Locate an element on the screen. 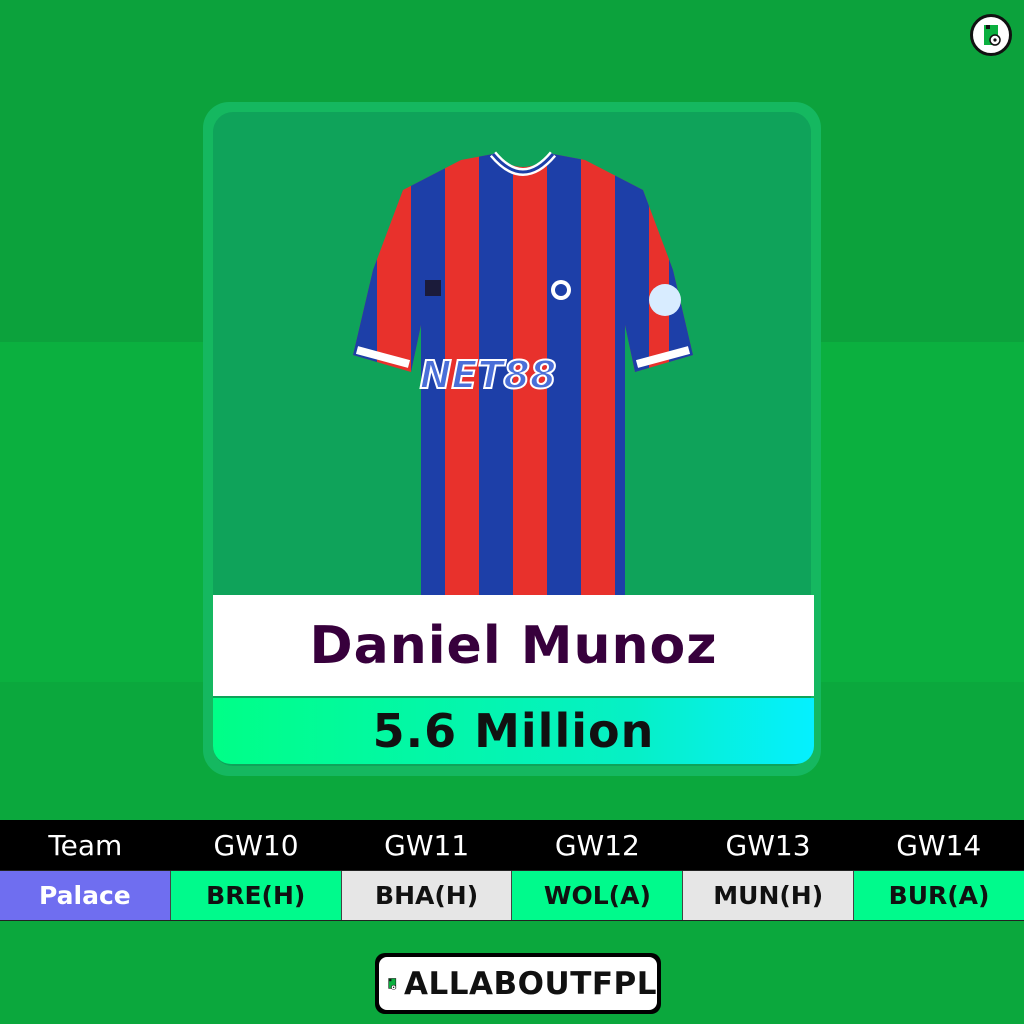 This screenshot has height=1024, width=1024. player-price-bar: 5.6 Million is located at coordinates (513, 731).